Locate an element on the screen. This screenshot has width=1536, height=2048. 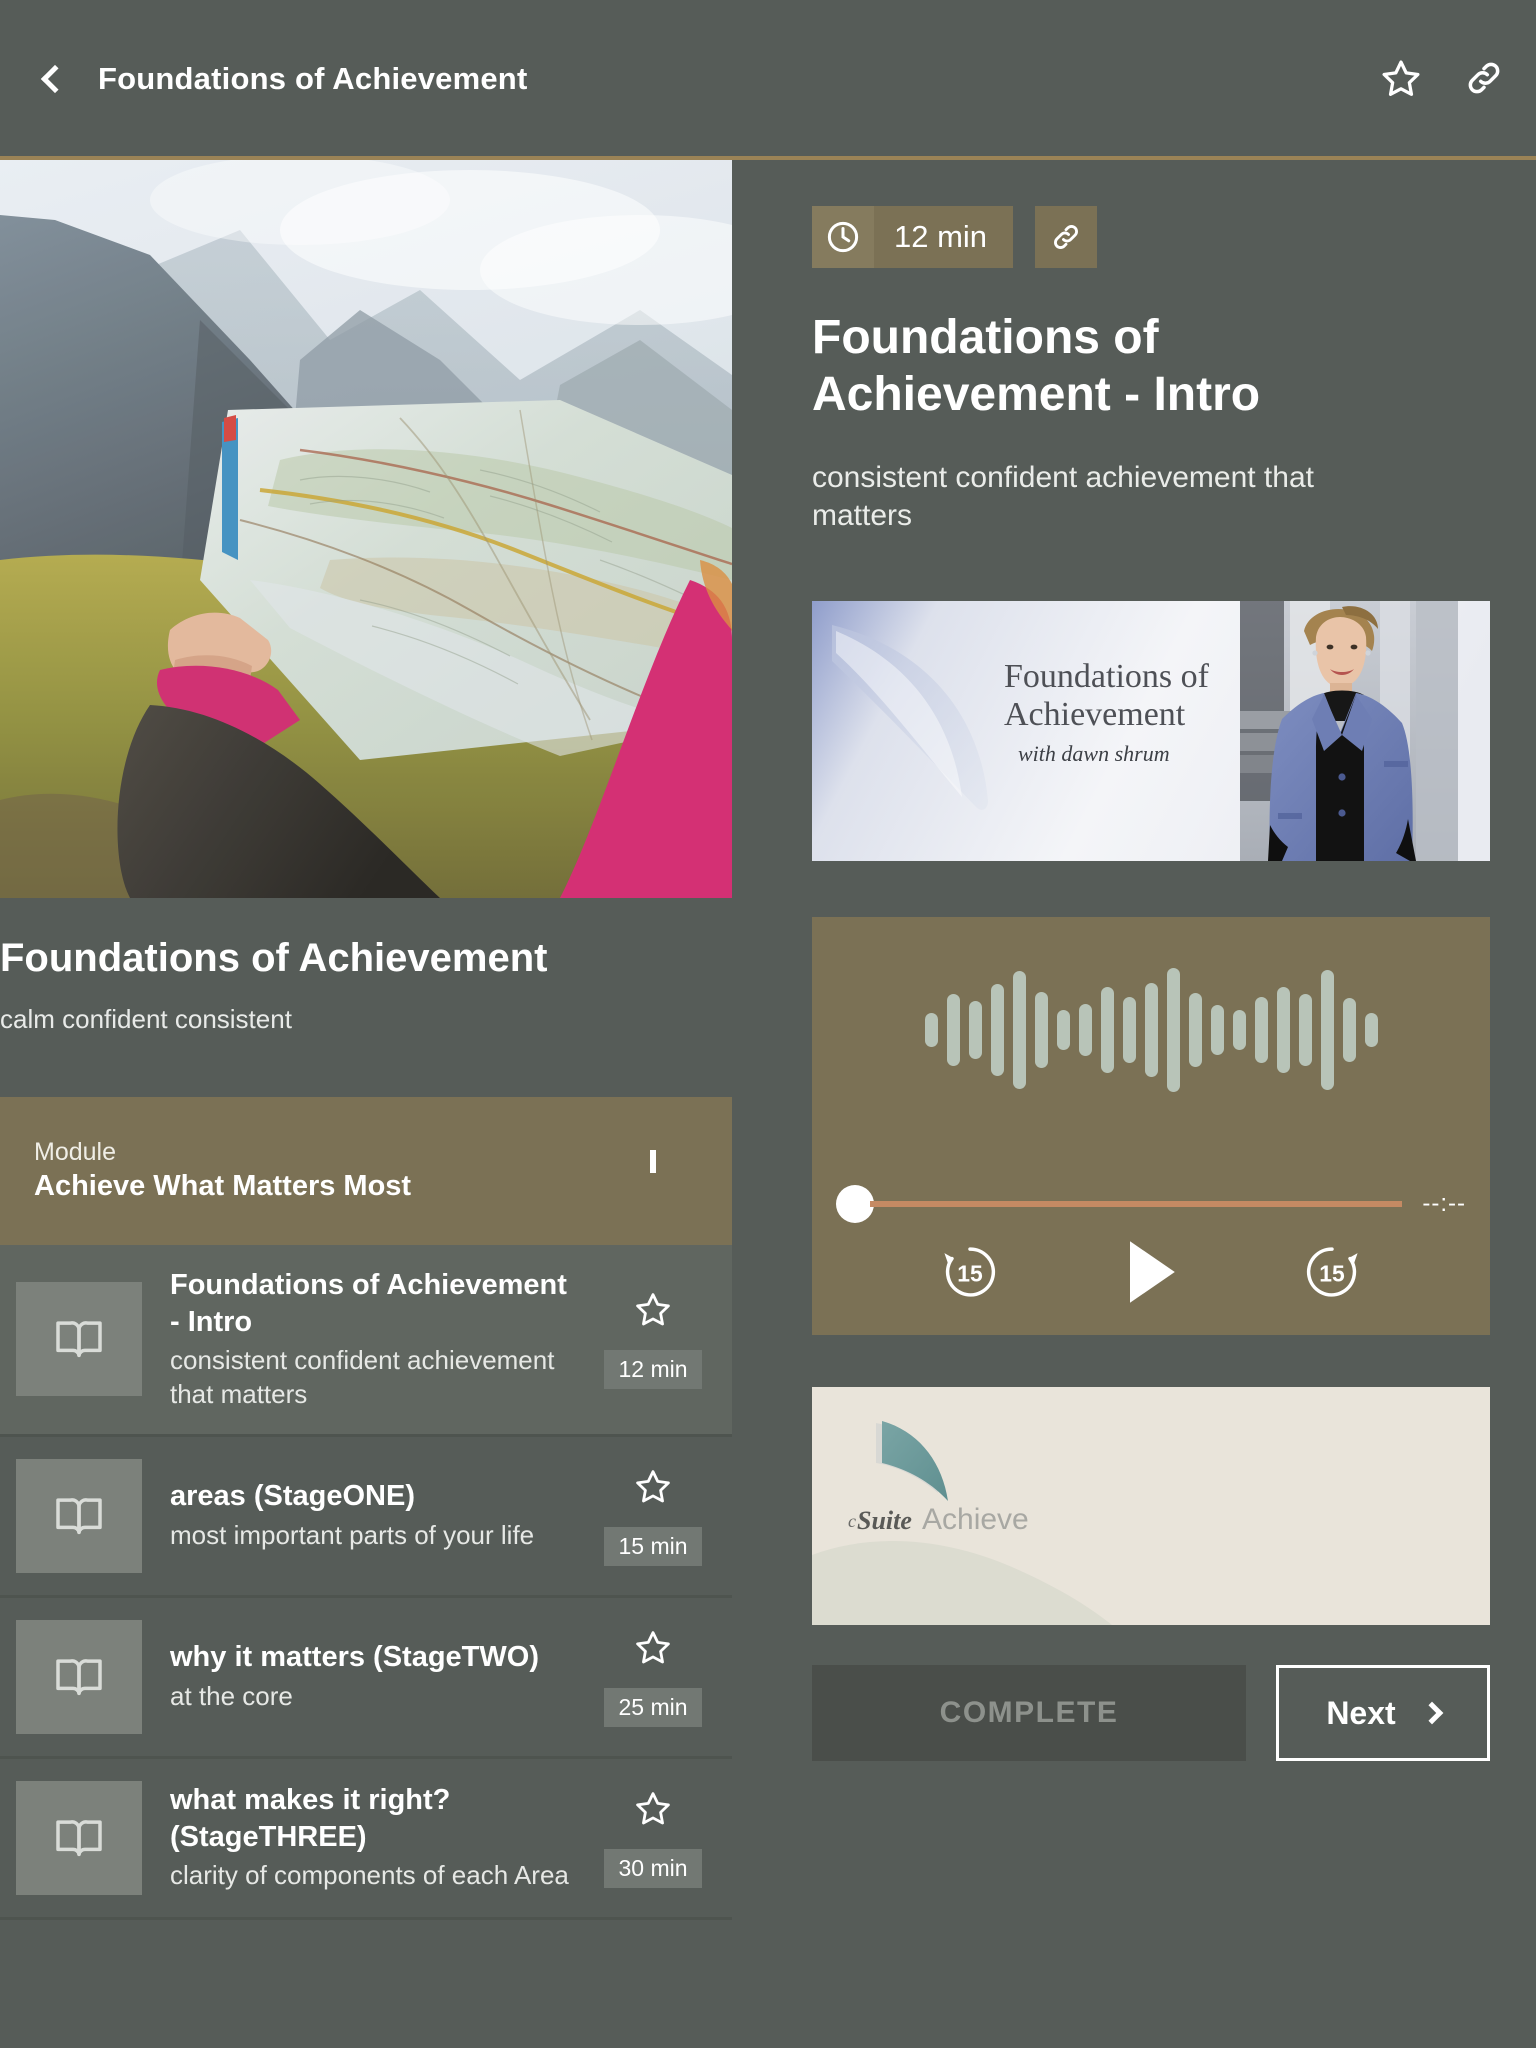
complete-button: COMPLETE is located at coordinates (1029, 1713).